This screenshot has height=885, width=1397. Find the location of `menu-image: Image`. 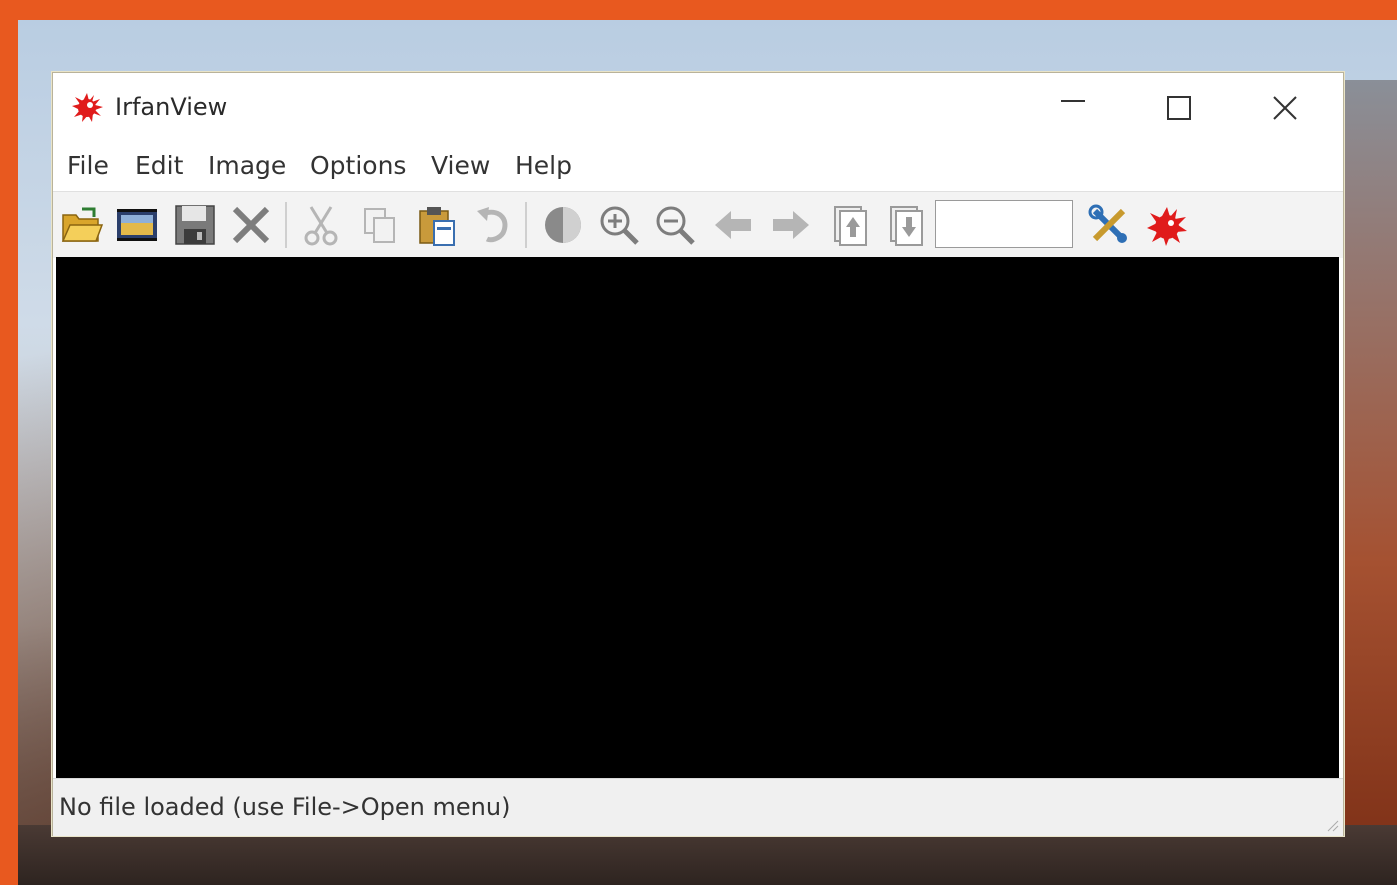

menu-image: Image is located at coordinates (247, 165).